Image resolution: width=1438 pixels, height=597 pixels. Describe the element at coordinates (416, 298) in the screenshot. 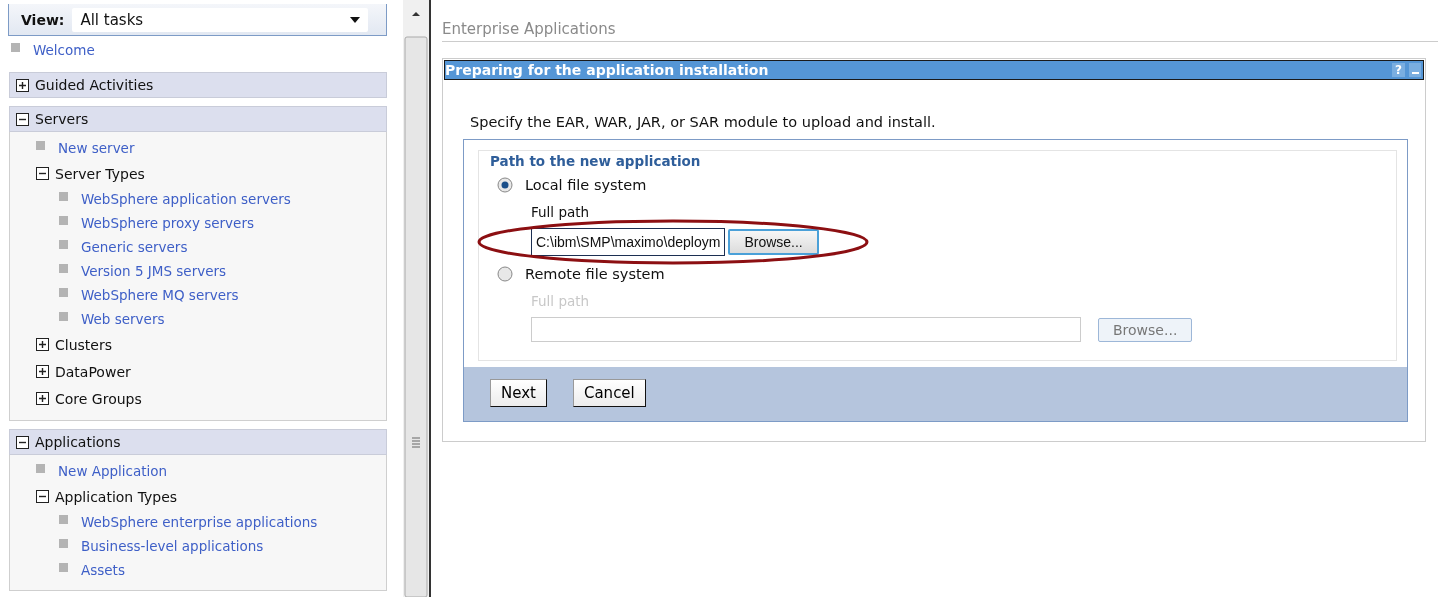

I see `vertical-scrollbar` at that location.